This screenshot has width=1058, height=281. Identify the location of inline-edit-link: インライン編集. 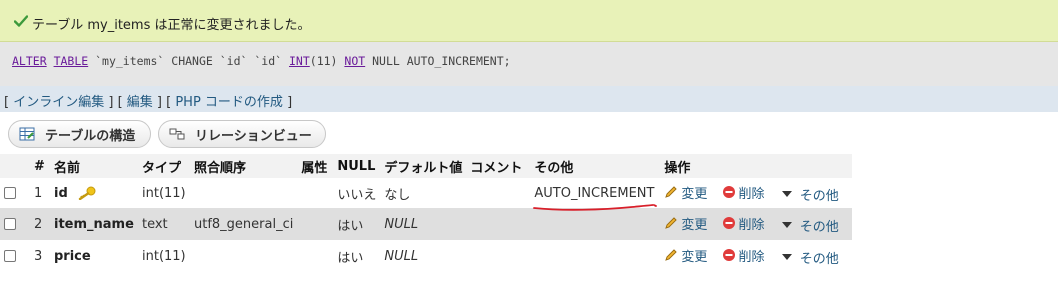
(58, 102).